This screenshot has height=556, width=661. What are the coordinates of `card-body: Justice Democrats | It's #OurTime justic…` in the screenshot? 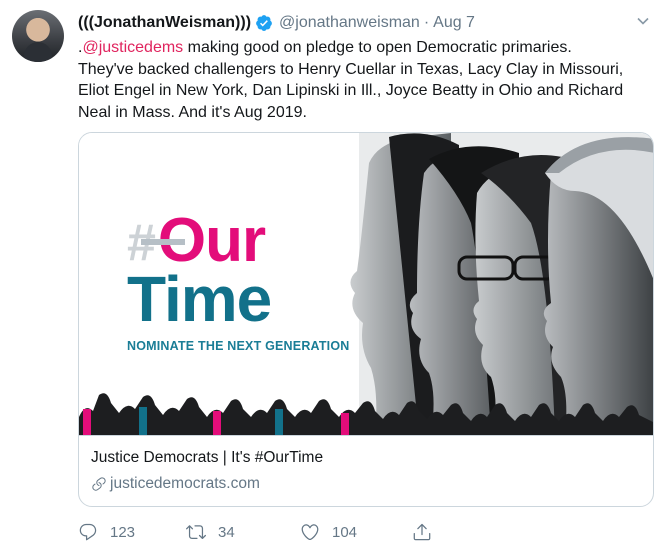 It's located at (366, 470).